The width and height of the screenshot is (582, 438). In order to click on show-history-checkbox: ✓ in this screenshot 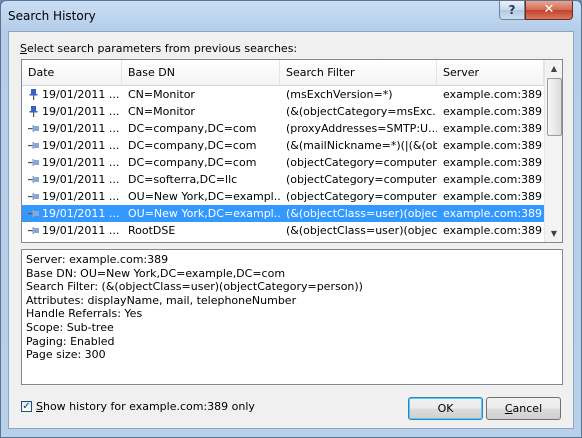, I will do `click(26, 406)`.